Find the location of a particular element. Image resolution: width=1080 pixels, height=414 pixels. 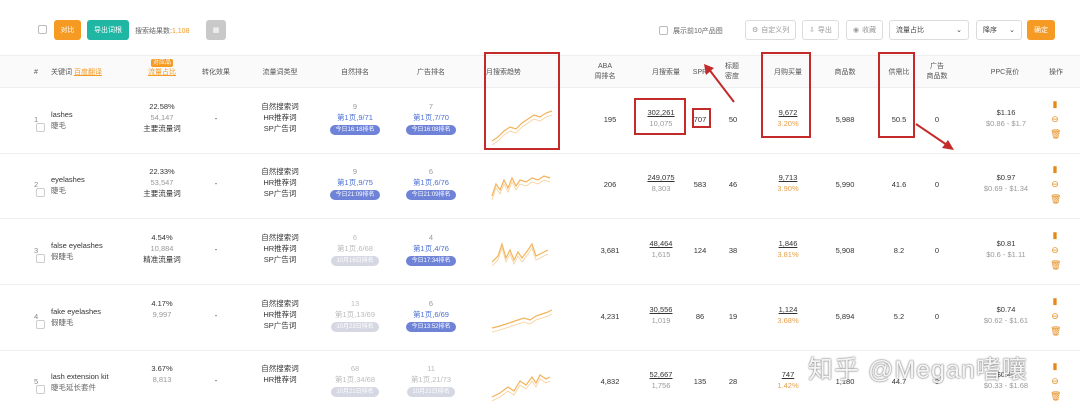

monthly-purchase-value: 747 is located at coordinates (788, 374).